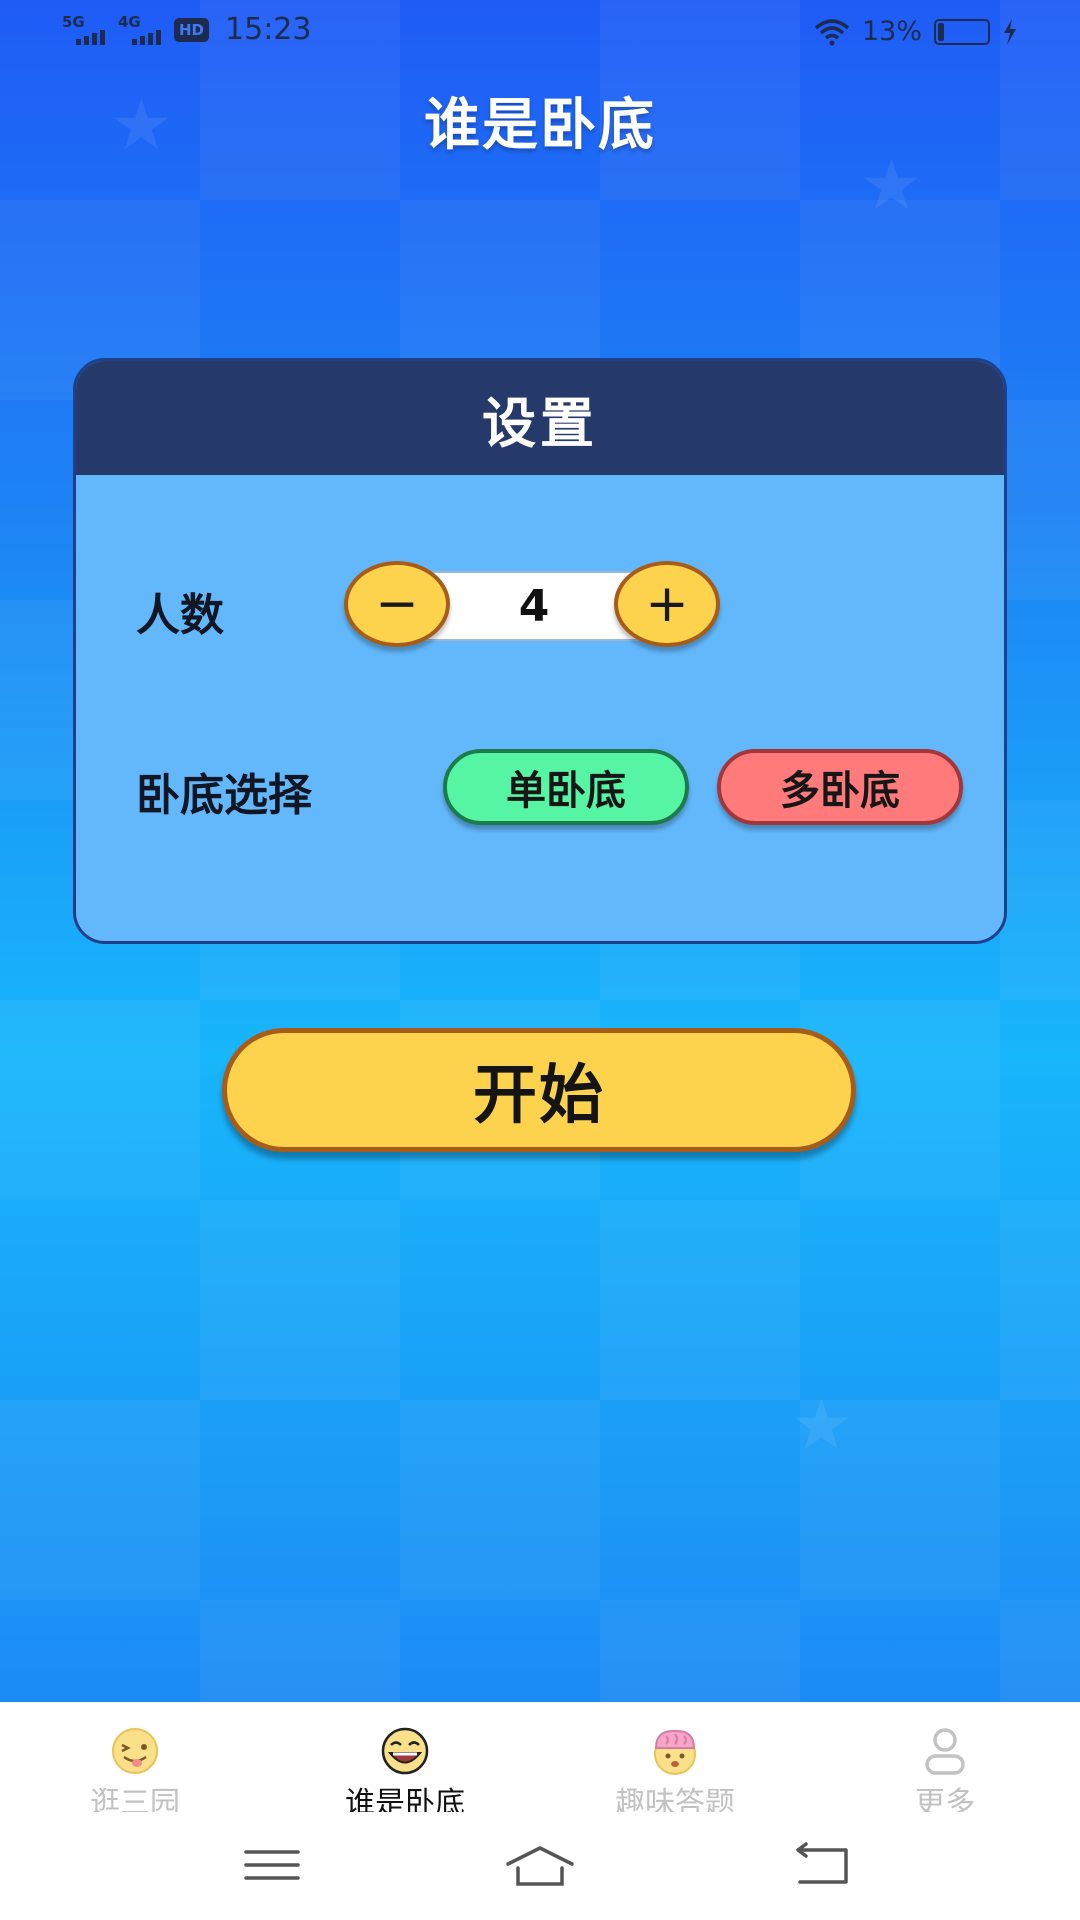 The image size is (1080, 1920). Describe the element at coordinates (142, 30) in the screenshot. I see `signal-4g-icon: 4G` at that location.